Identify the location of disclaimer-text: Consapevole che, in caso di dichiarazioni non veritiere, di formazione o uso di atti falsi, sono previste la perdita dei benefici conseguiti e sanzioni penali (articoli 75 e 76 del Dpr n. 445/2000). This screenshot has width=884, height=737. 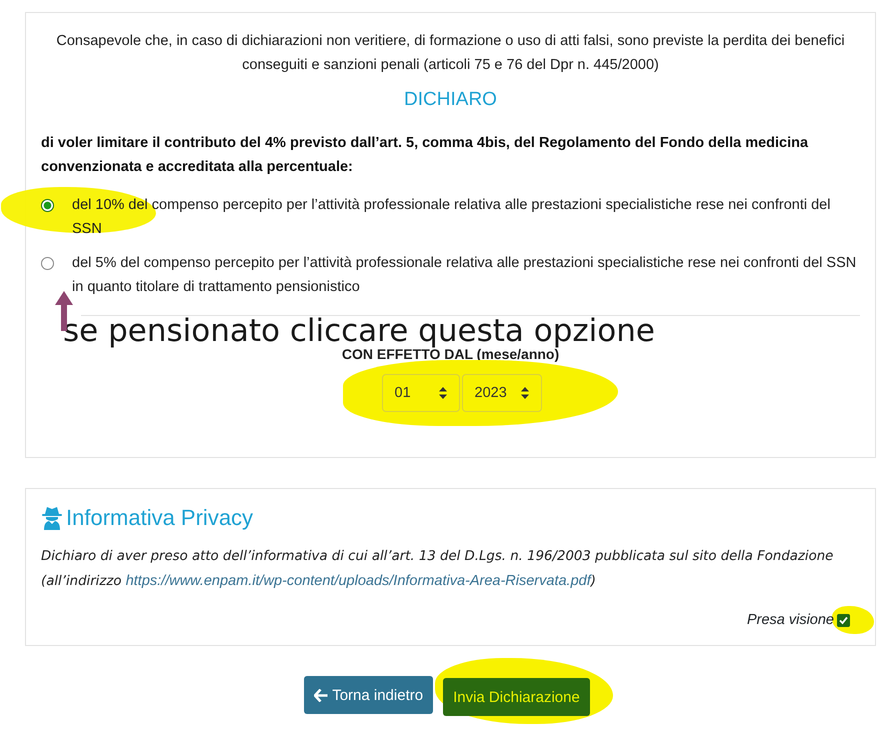
(450, 53).